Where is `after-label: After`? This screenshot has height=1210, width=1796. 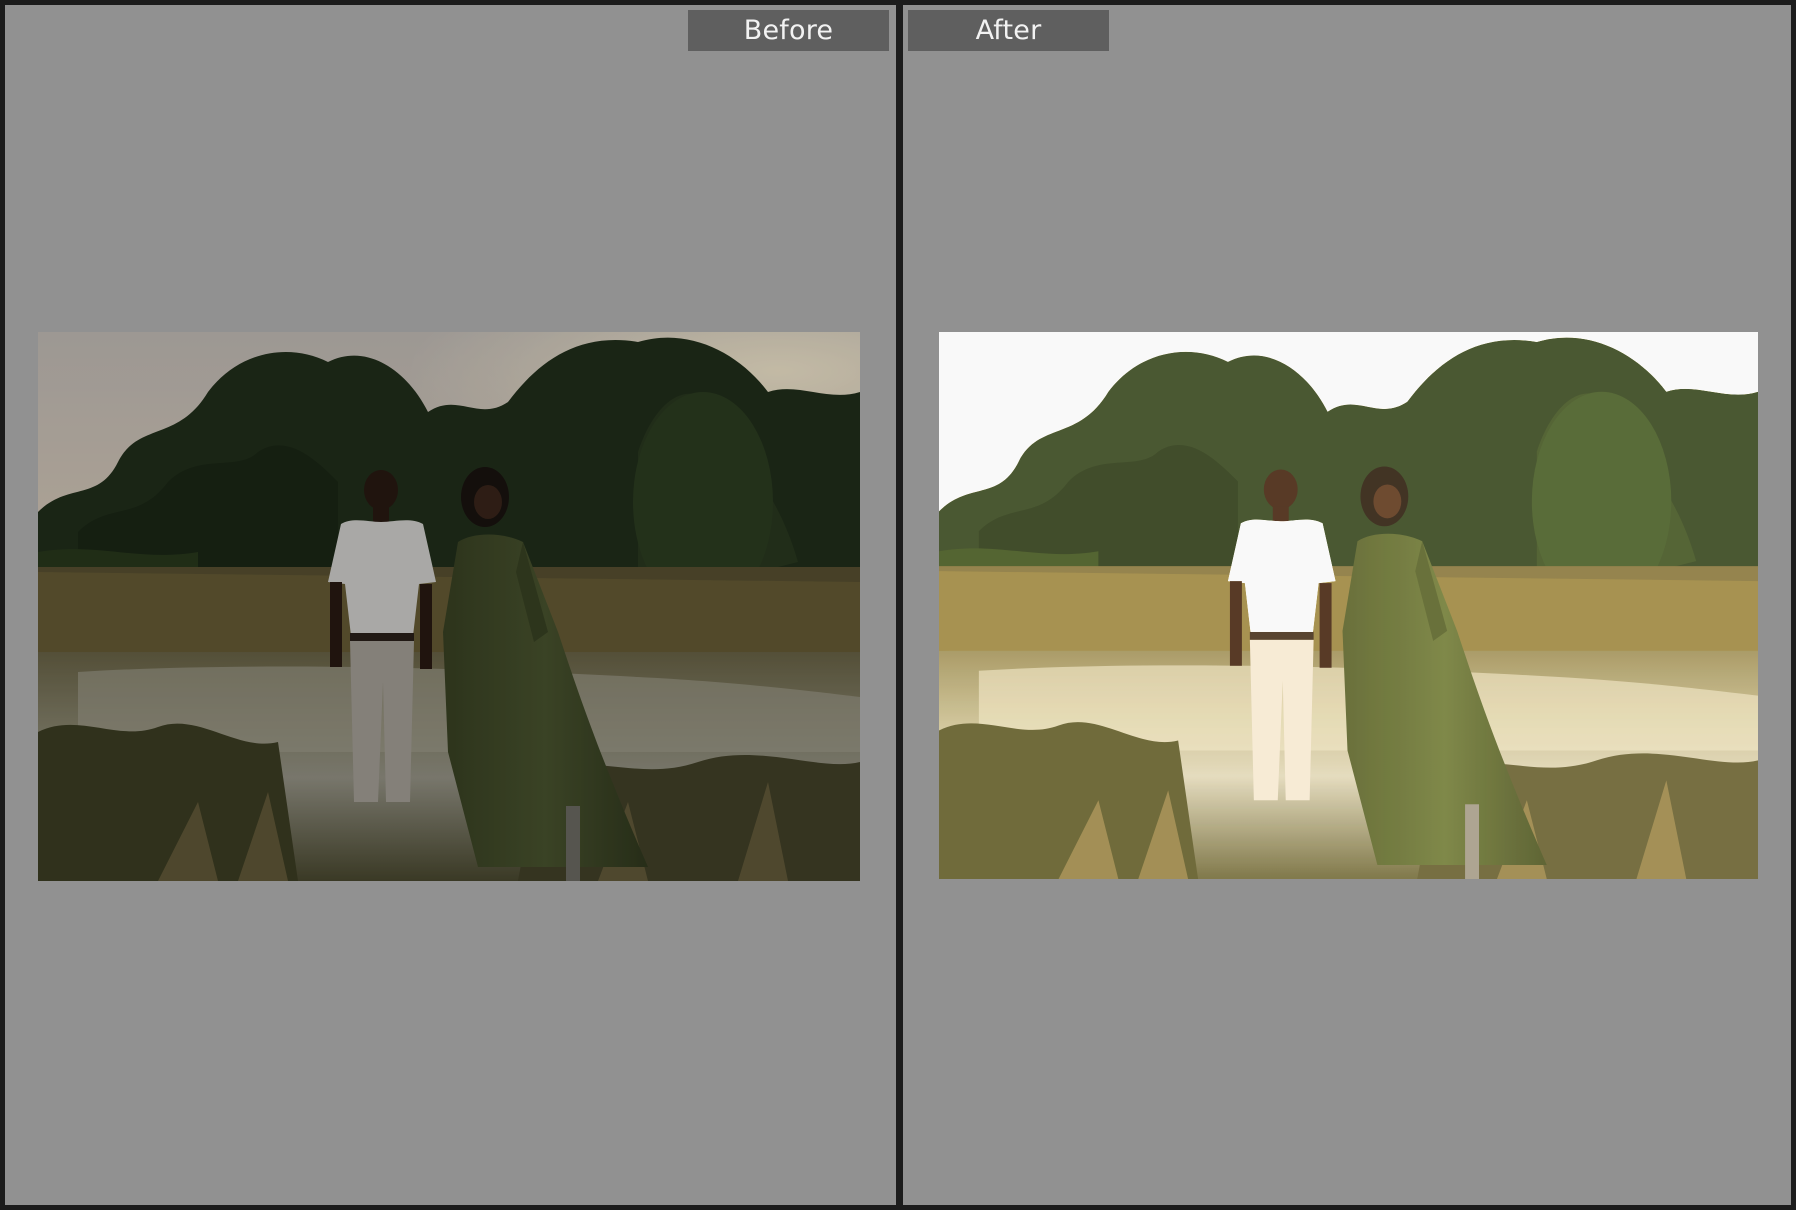 after-label: After is located at coordinates (1008, 30).